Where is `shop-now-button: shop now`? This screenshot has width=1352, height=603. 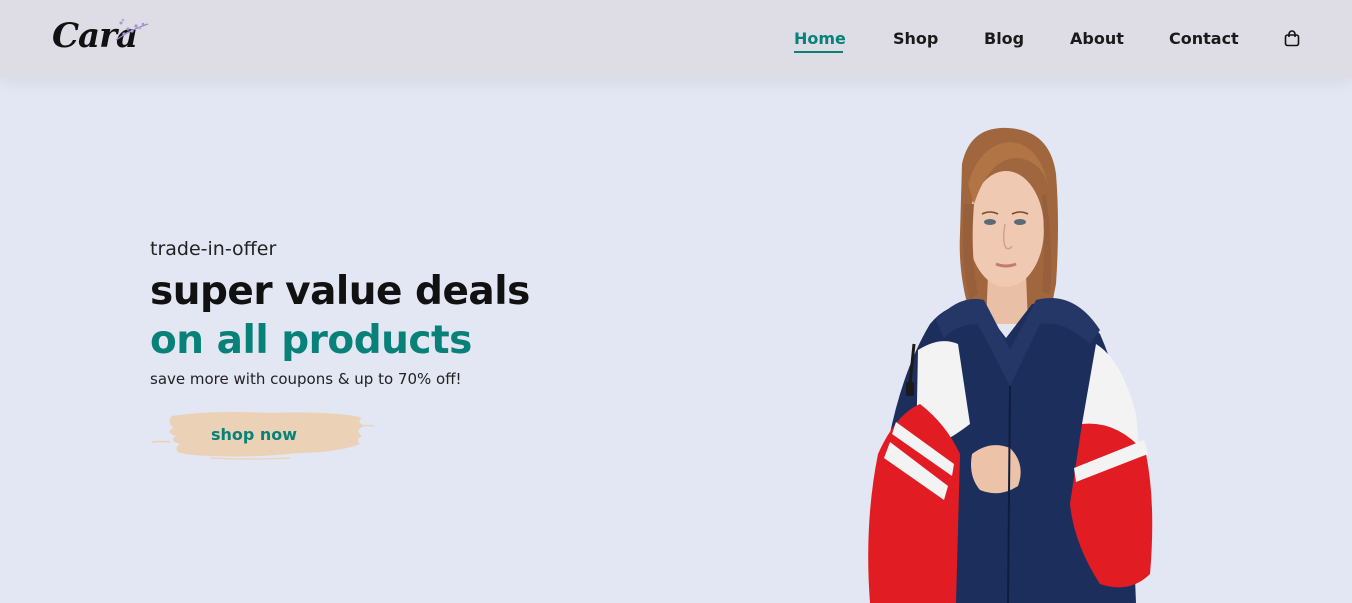
shop-now-button: shop now is located at coordinates (263, 435).